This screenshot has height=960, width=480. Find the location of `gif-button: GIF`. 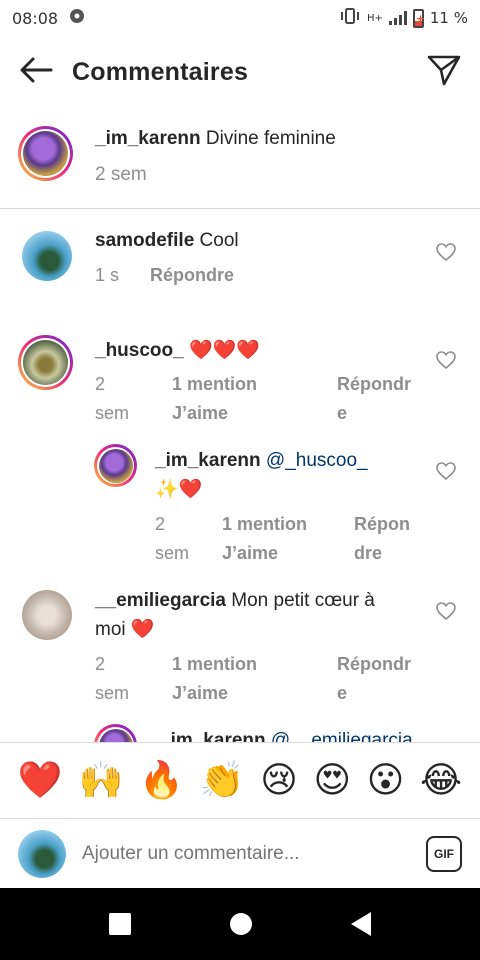

gif-button: GIF is located at coordinates (444, 853).